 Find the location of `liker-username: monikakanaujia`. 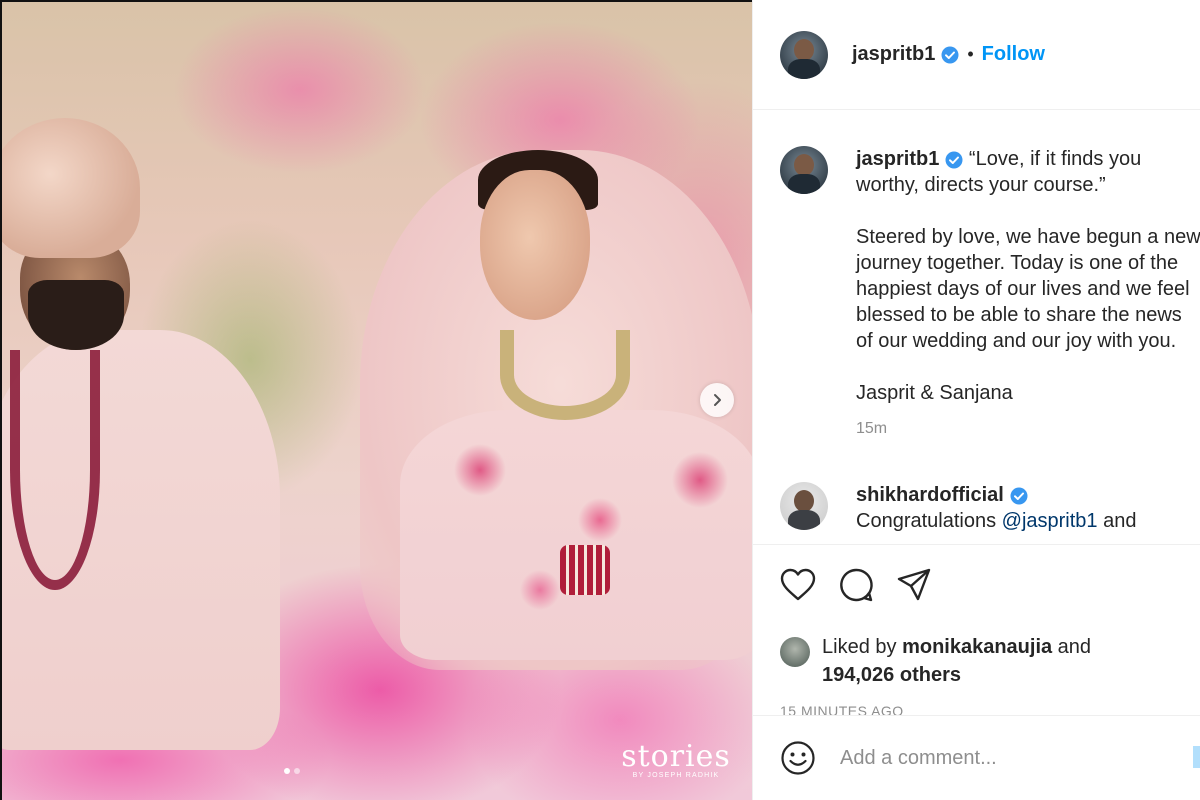

liker-username: monikakanaujia is located at coordinates (977, 647).